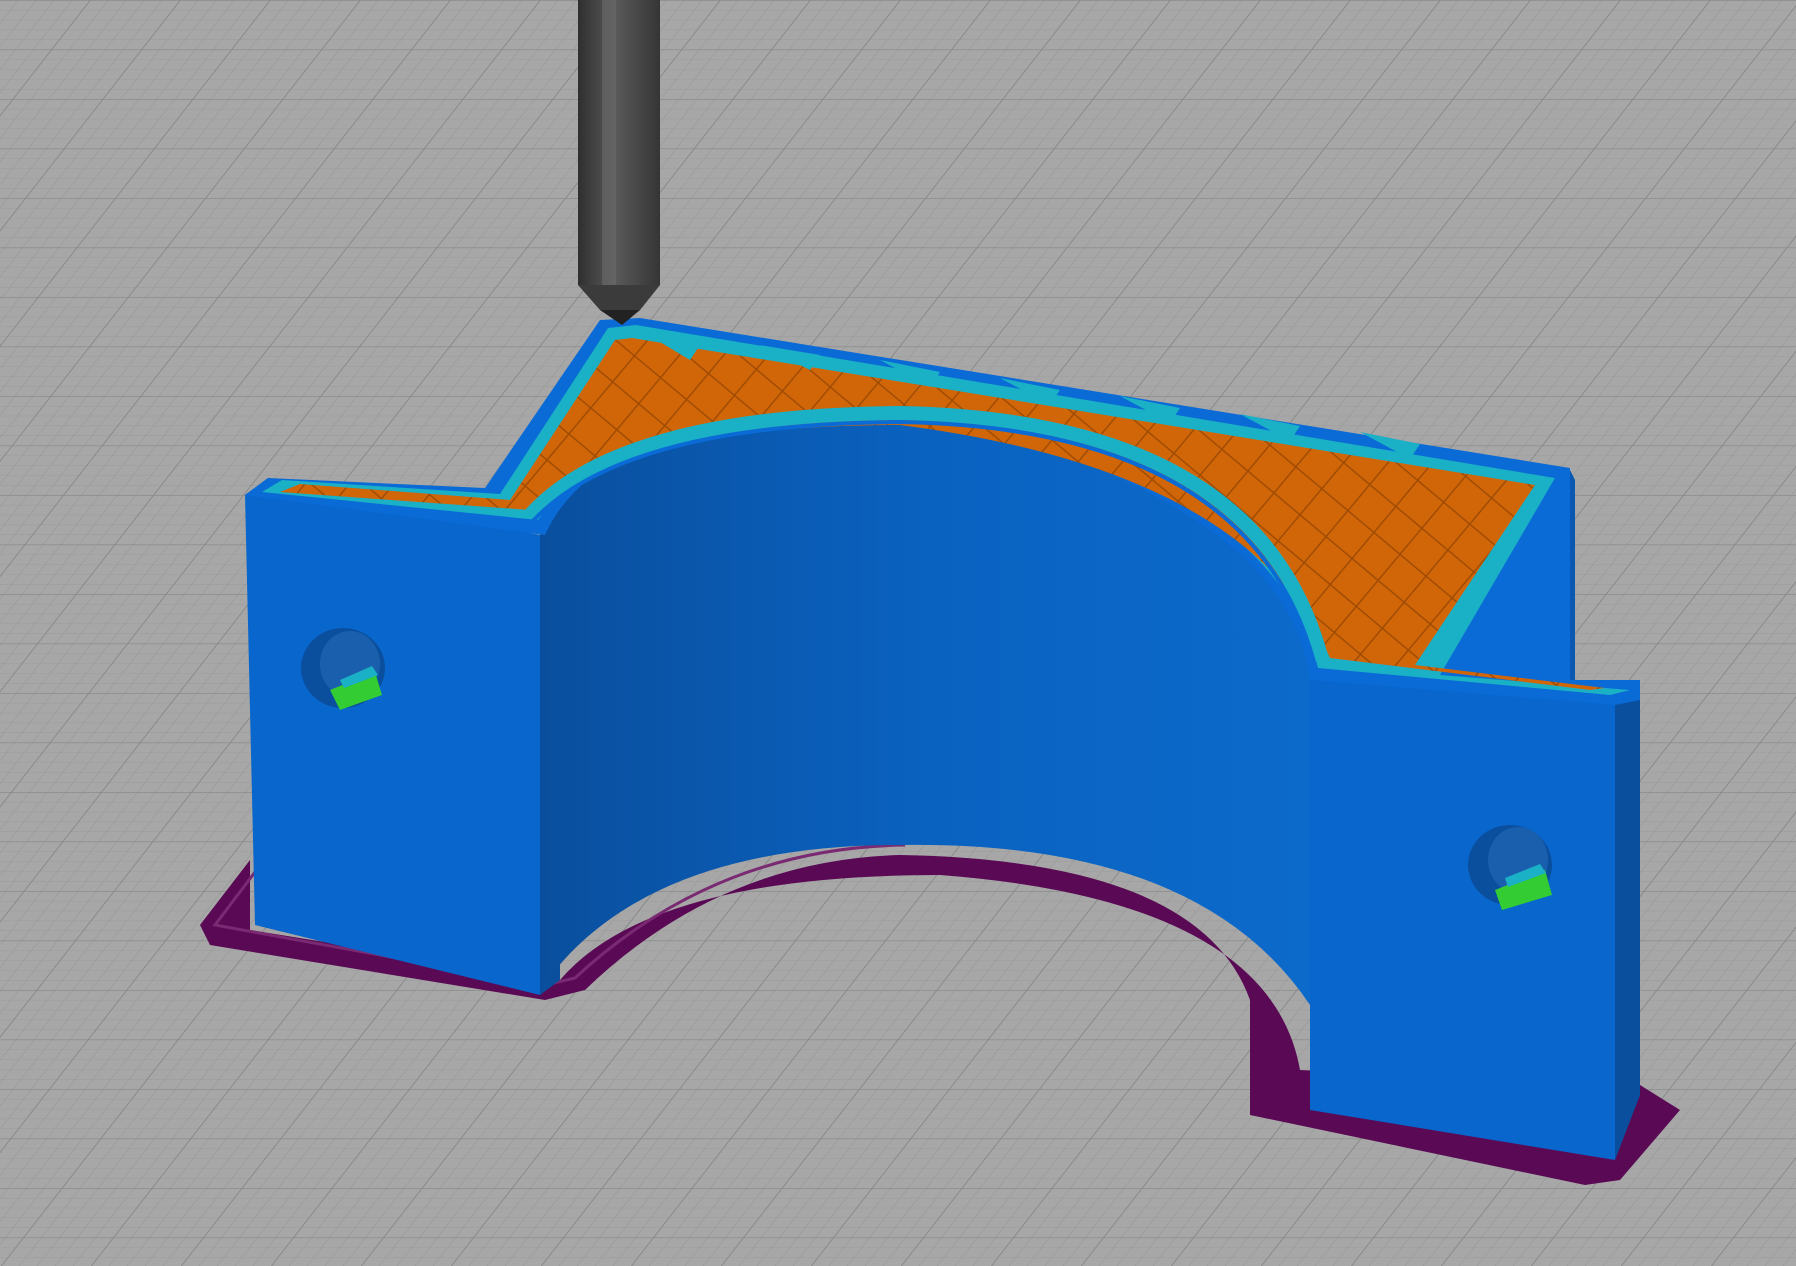  Describe the element at coordinates (619, 162) in the screenshot. I see `nozzle-icon` at that location.